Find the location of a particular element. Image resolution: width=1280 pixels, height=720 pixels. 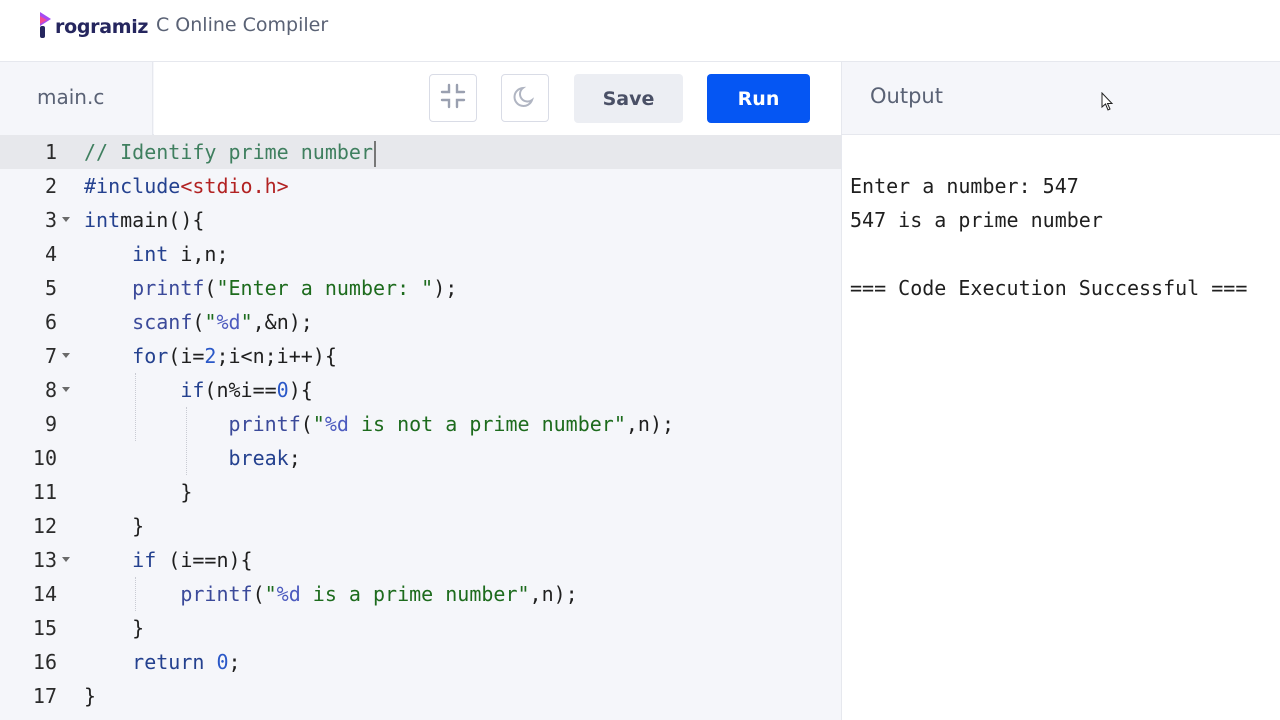

programiz-logo: rogramiz is located at coordinates (93, 24).